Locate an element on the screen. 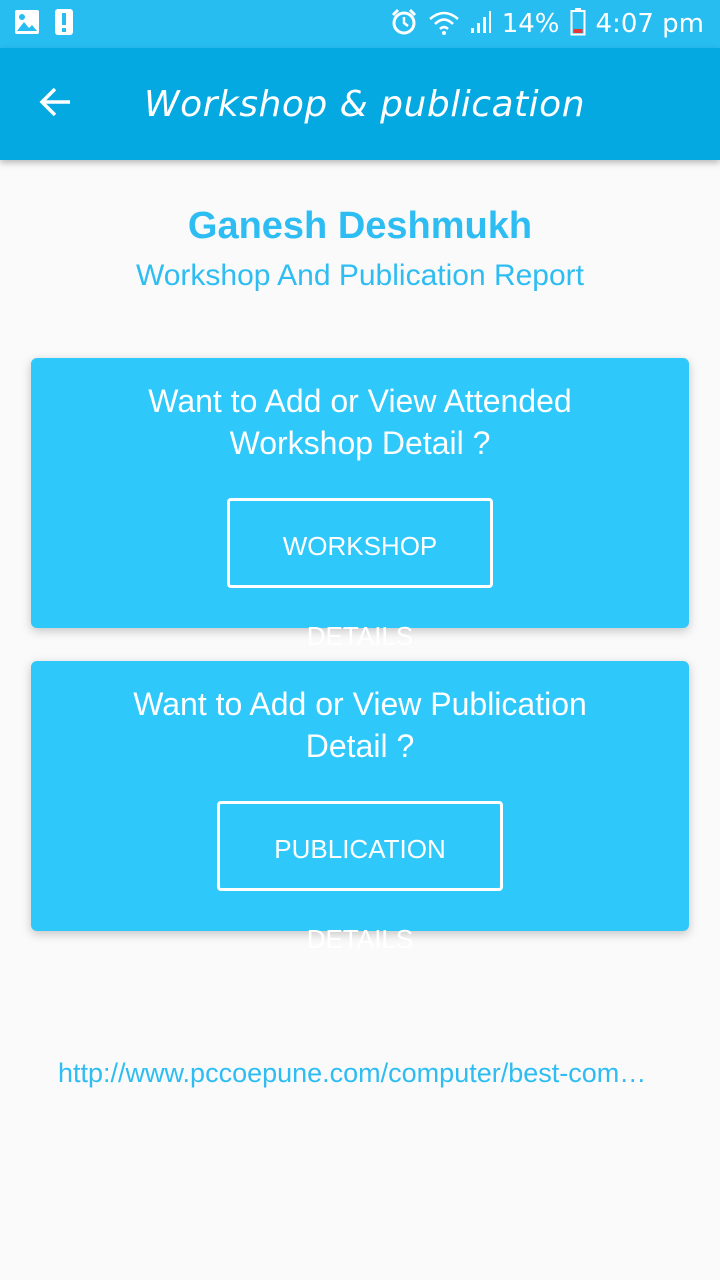 The image size is (720, 1280). battery-icon is located at coordinates (578, 24).